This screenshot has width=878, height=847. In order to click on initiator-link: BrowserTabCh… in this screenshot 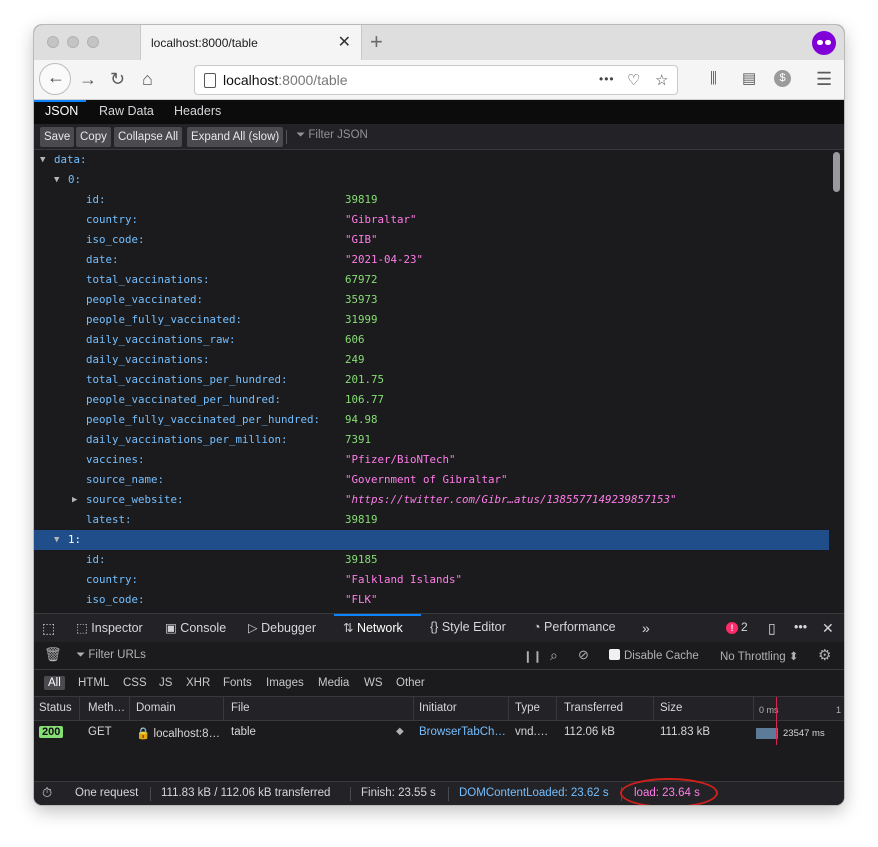, I will do `click(462, 732)`.